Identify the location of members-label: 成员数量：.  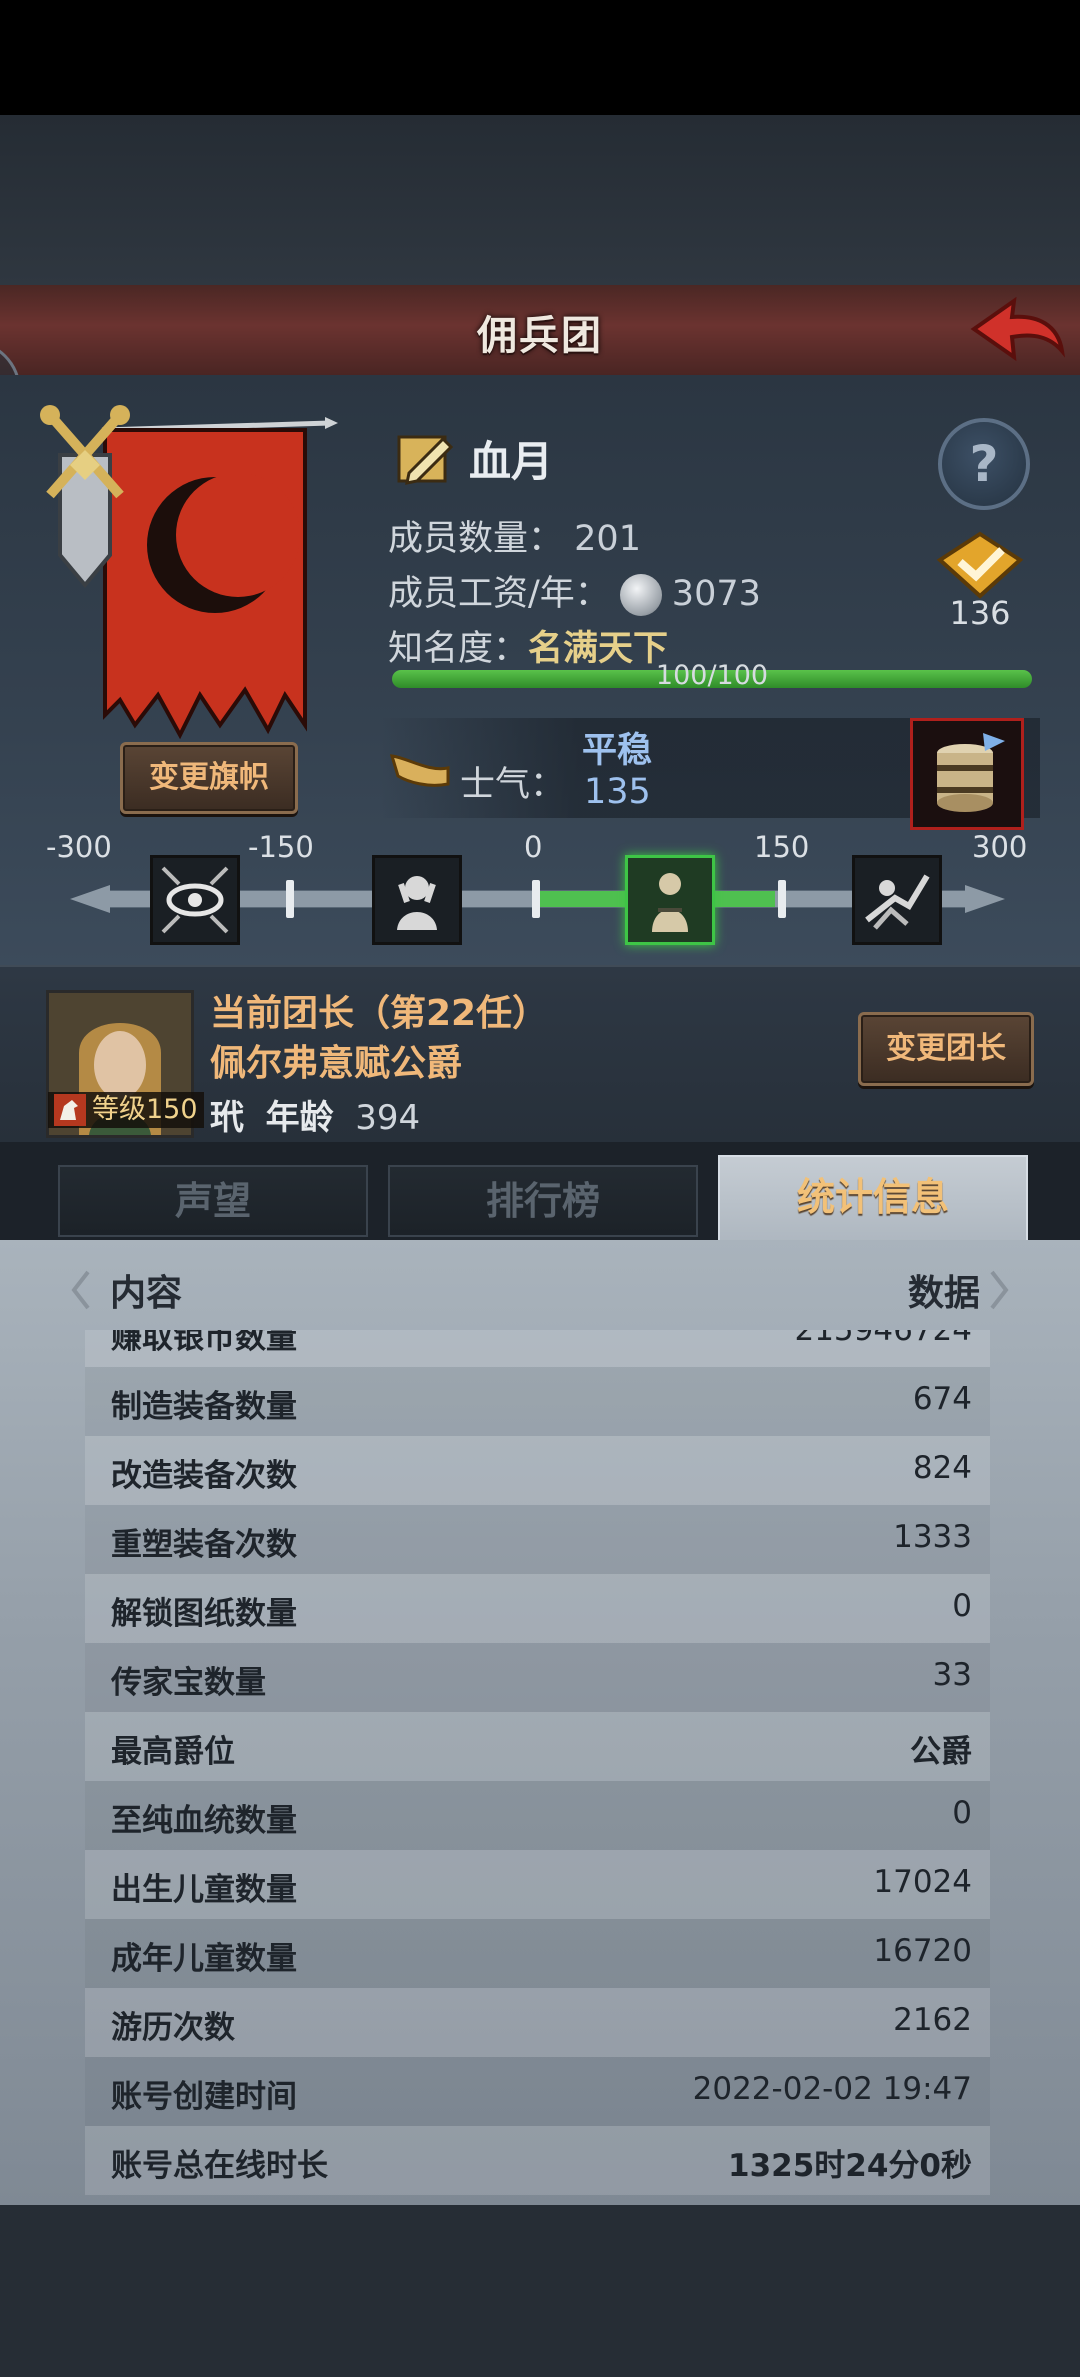
(476, 539).